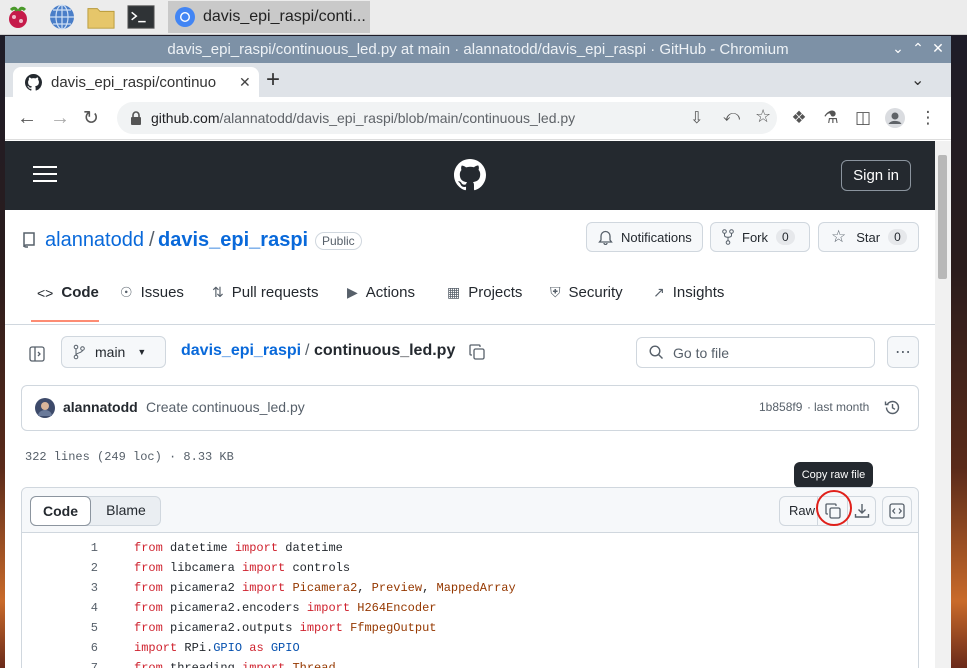 The width and height of the screenshot is (967, 668). Describe the element at coordinates (942, 217) in the screenshot. I see `scrollbar-thumb` at that location.